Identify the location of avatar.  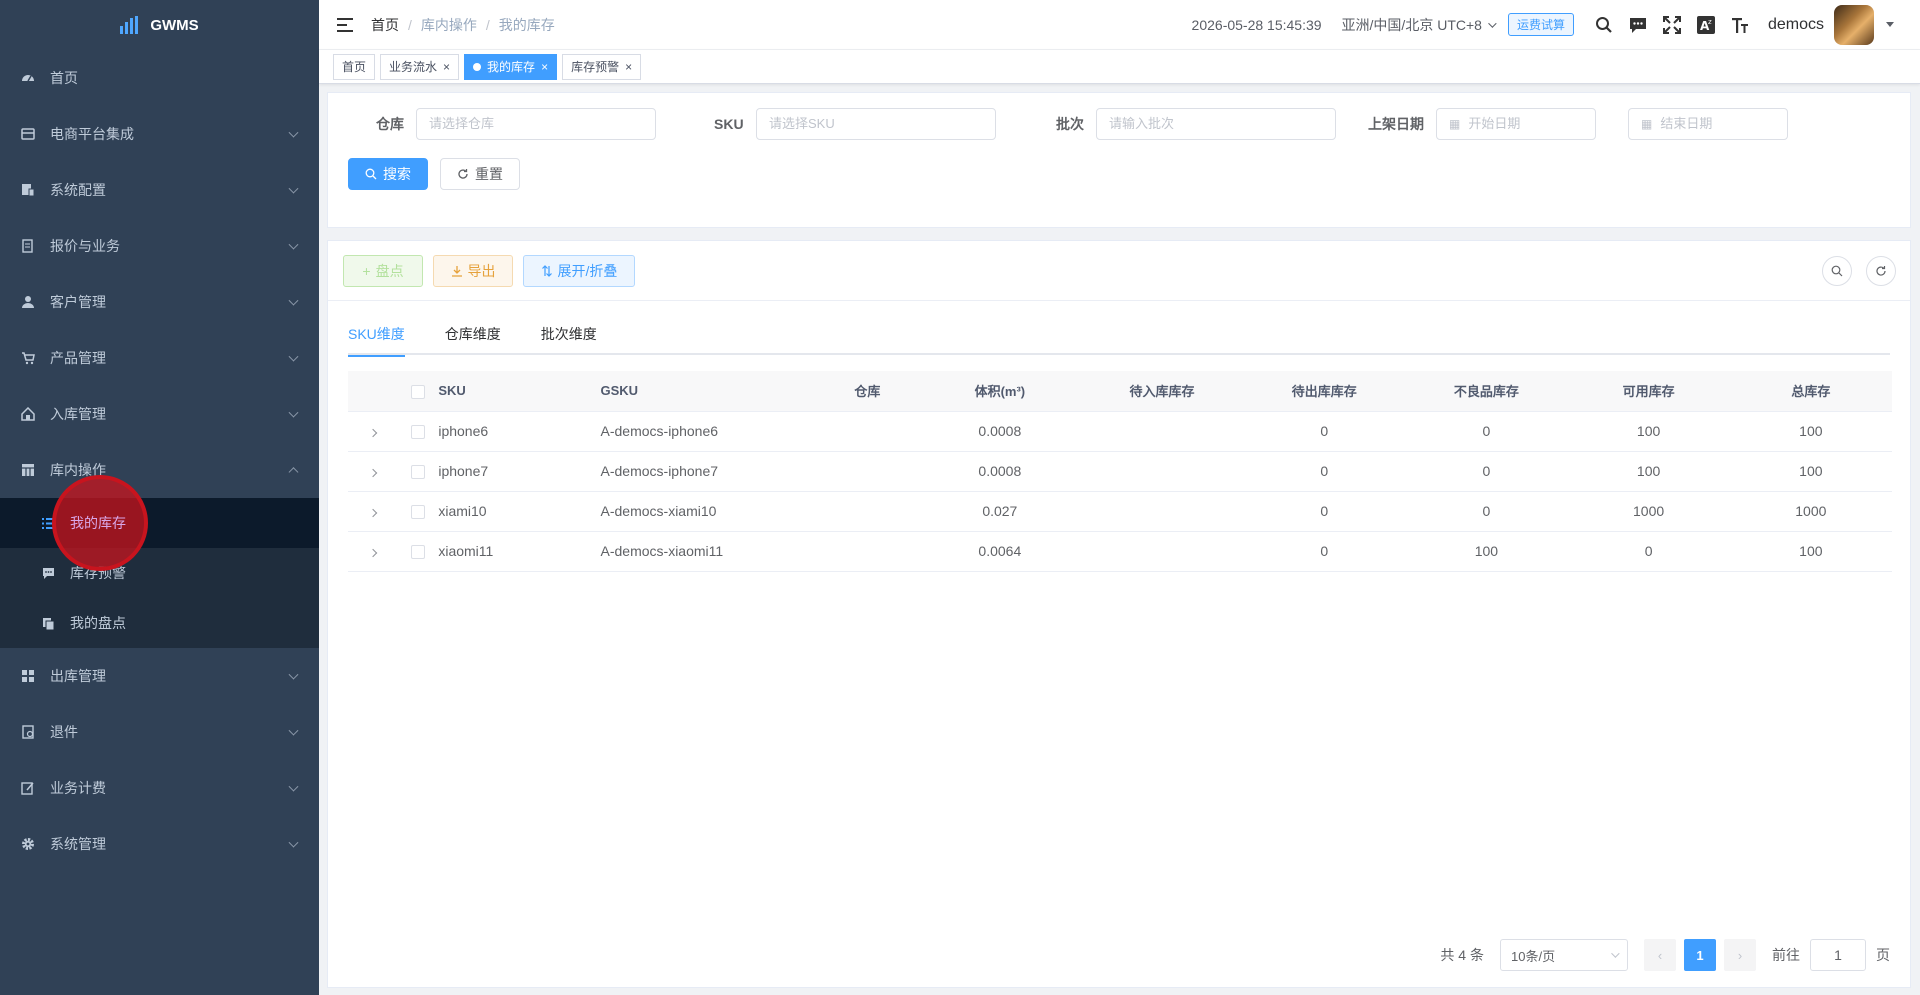
(1854, 24).